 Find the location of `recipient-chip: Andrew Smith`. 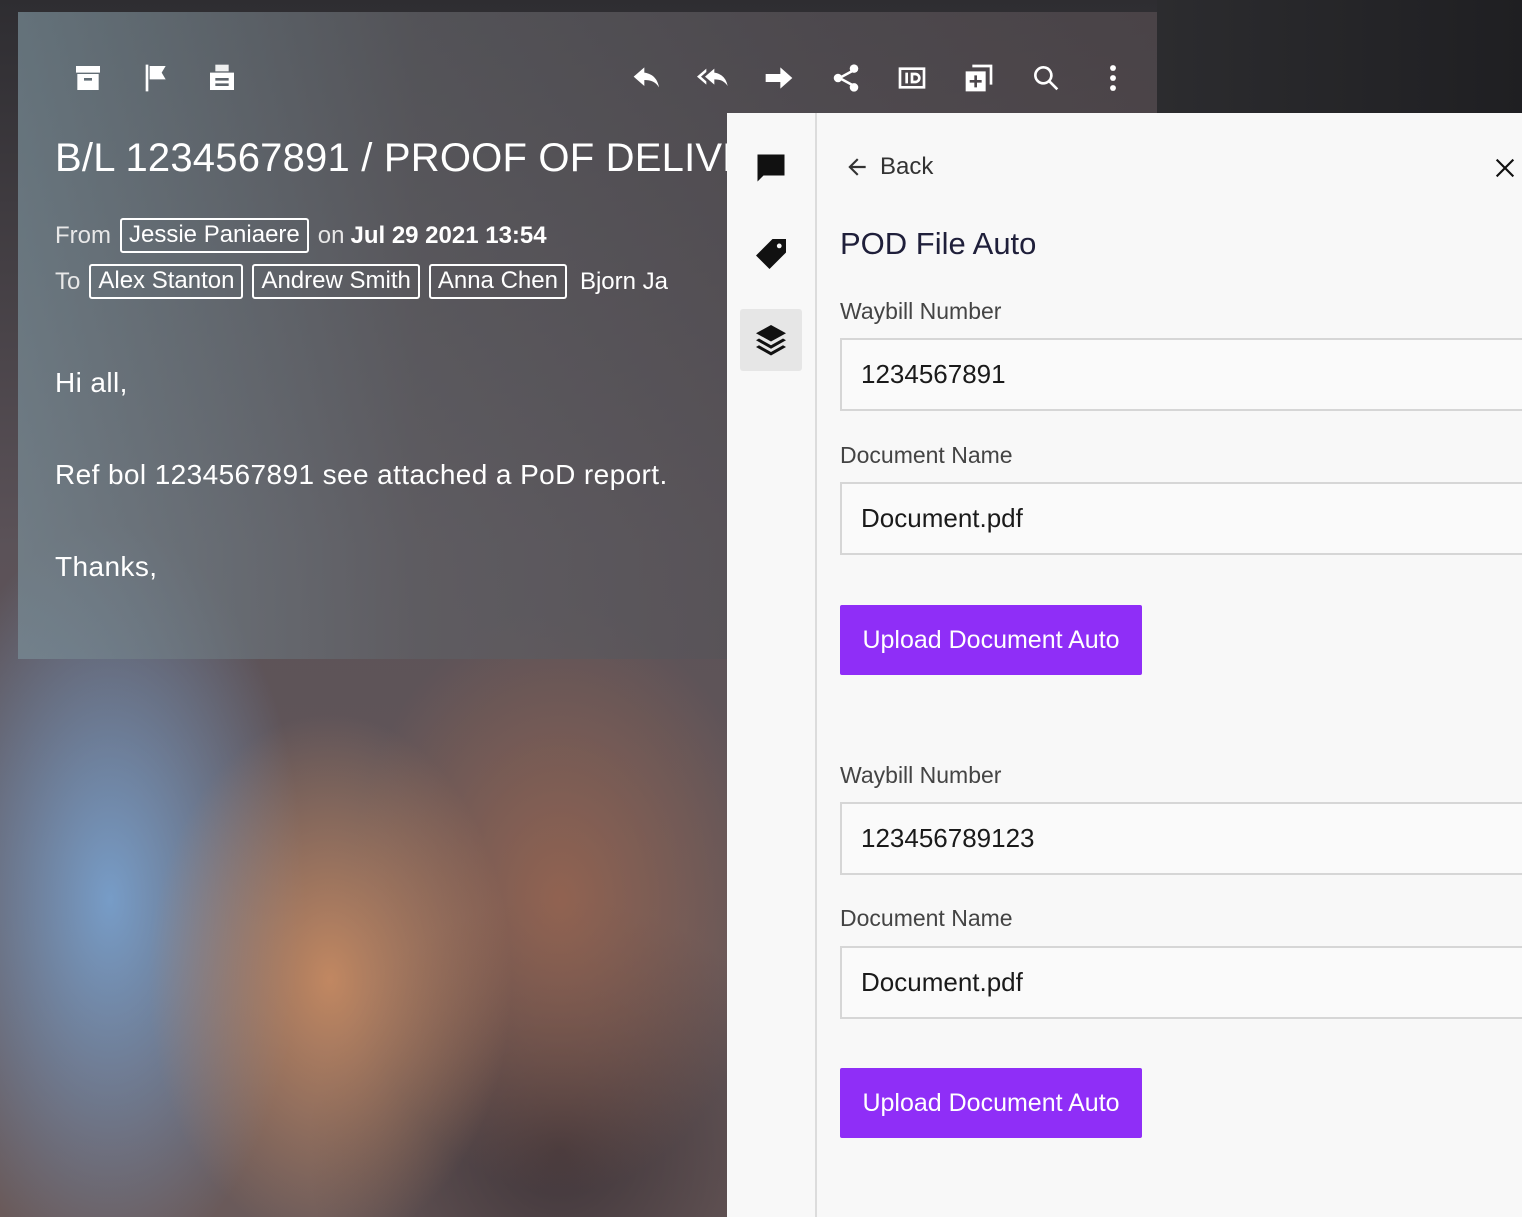

recipient-chip: Andrew Smith is located at coordinates (336, 281).